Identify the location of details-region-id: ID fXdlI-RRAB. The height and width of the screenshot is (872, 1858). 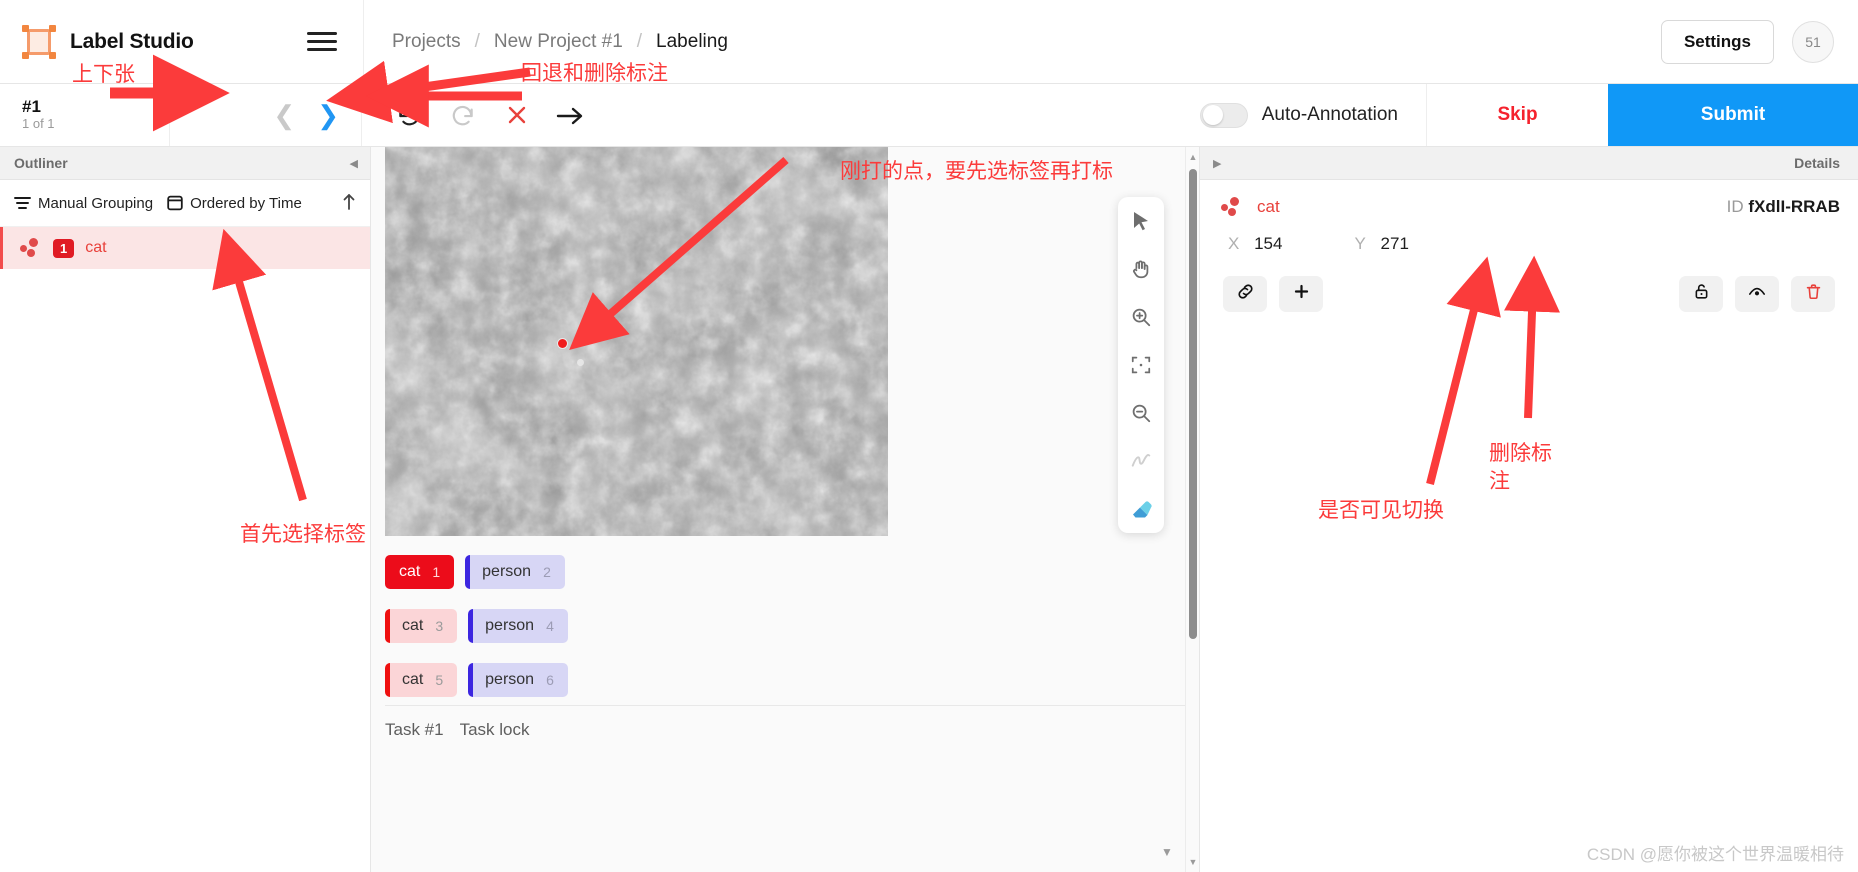
(1783, 207).